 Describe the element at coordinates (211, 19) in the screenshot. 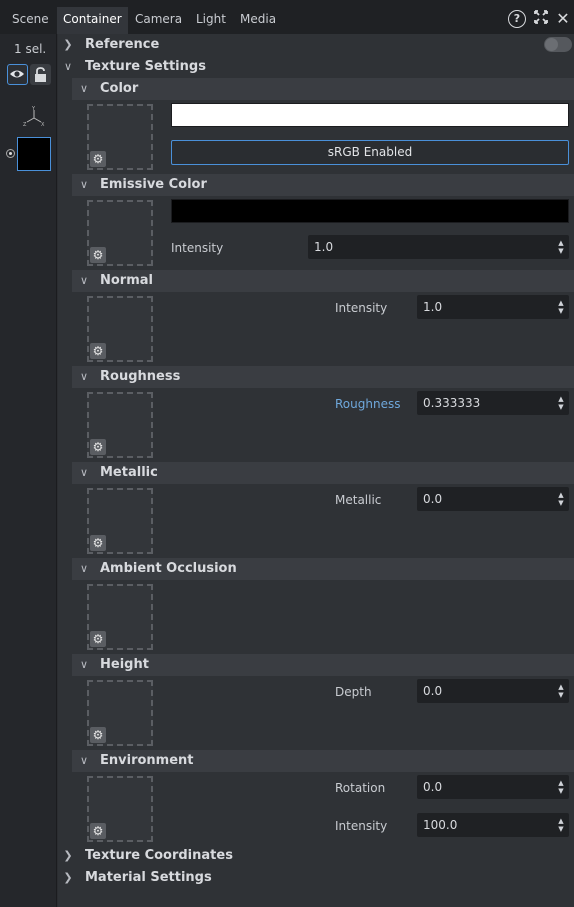

I see `tab-light: Light` at that location.